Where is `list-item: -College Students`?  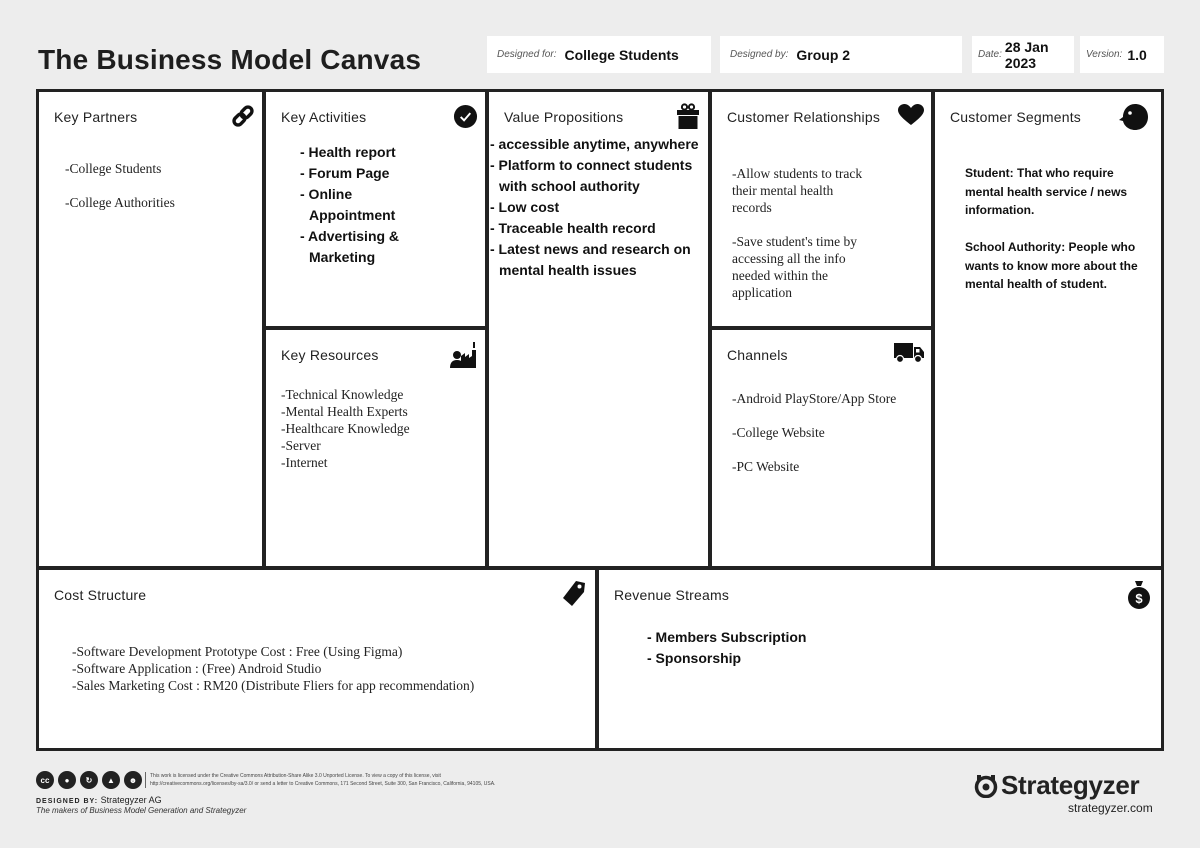 list-item: -College Students is located at coordinates (113, 168).